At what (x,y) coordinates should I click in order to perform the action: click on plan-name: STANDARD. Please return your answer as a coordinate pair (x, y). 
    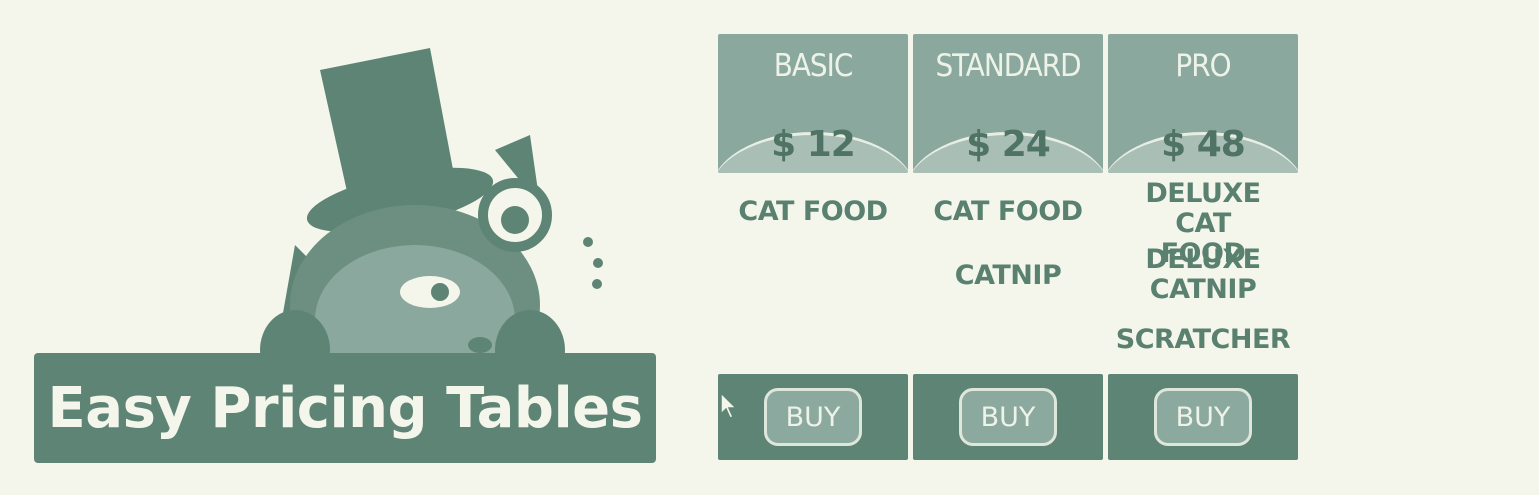
    Looking at the image, I should click on (1008, 66).